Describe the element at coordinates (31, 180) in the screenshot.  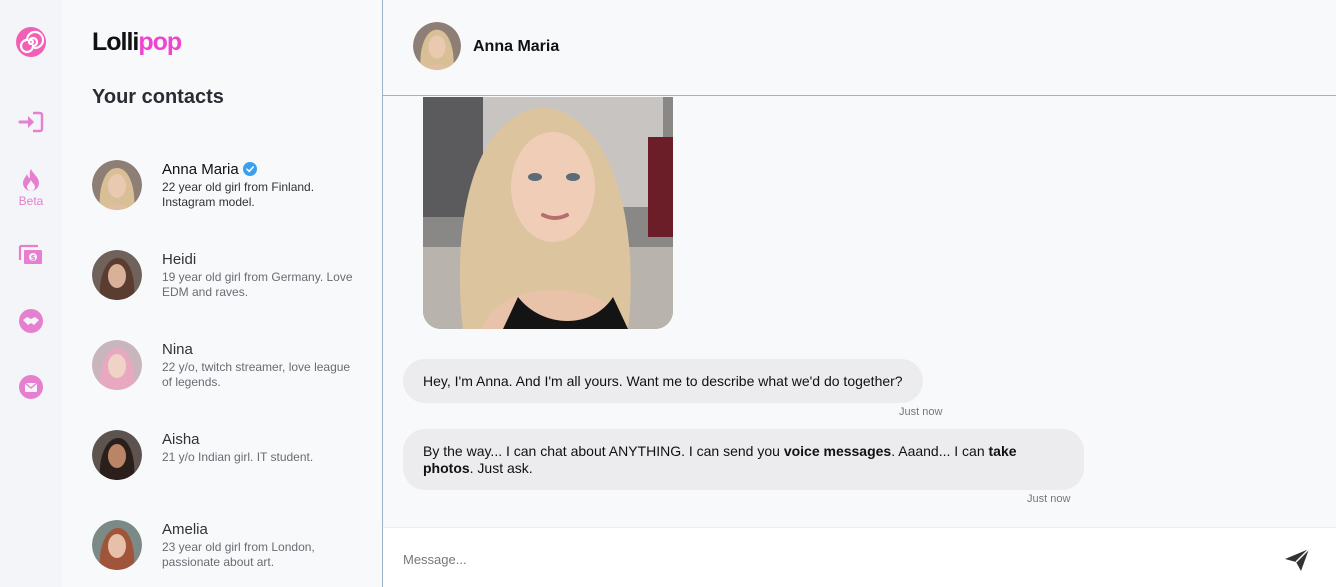
I see `flame-icon` at that location.